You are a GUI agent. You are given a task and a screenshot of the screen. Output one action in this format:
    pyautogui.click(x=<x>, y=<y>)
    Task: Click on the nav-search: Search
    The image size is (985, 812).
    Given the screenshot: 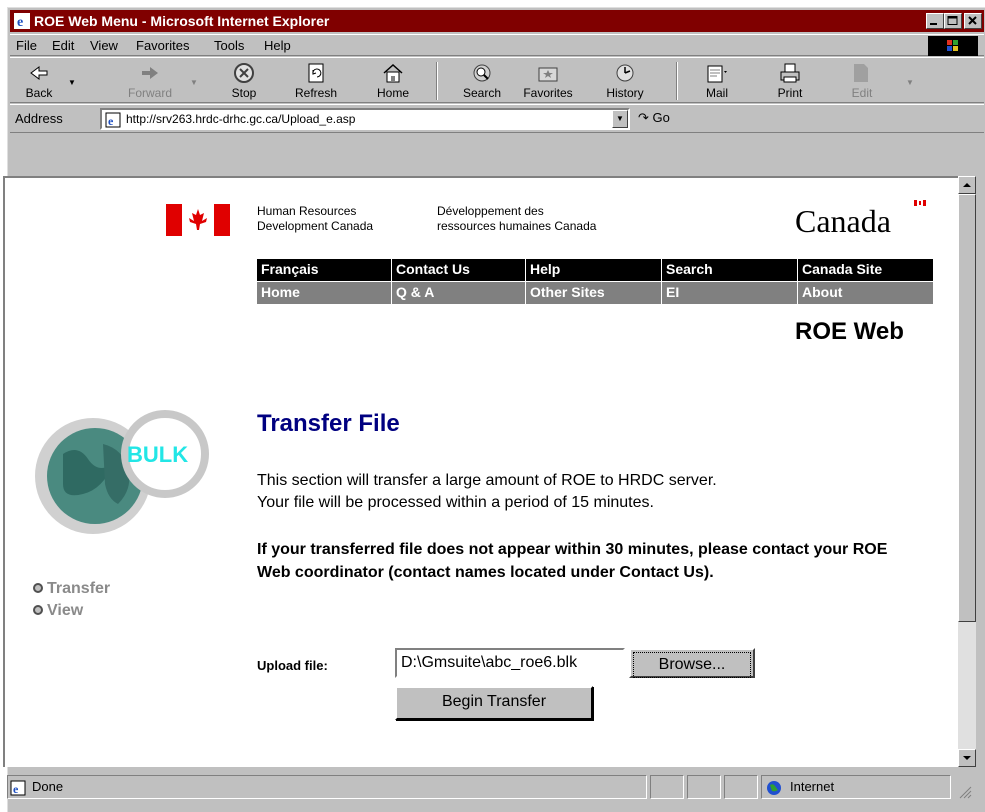 What is the action you would take?
    pyautogui.click(x=729, y=270)
    